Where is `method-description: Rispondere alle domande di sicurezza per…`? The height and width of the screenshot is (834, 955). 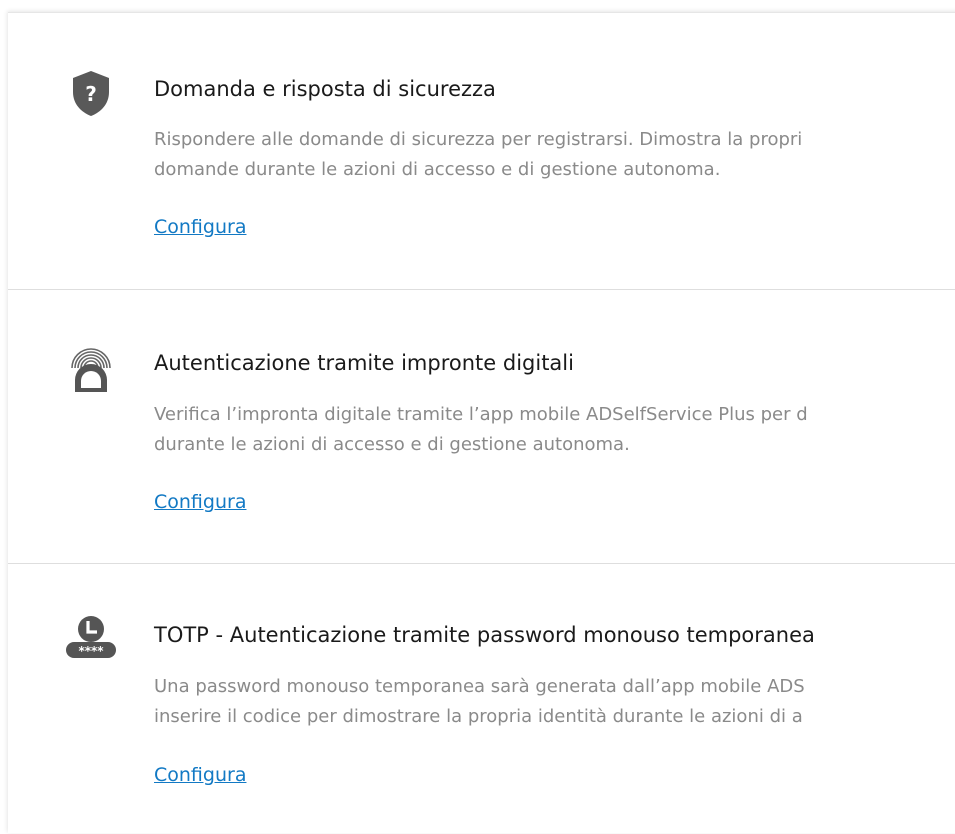 method-description: Rispondere alle domande di sicurezza per… is located at coordinates (554, 155).